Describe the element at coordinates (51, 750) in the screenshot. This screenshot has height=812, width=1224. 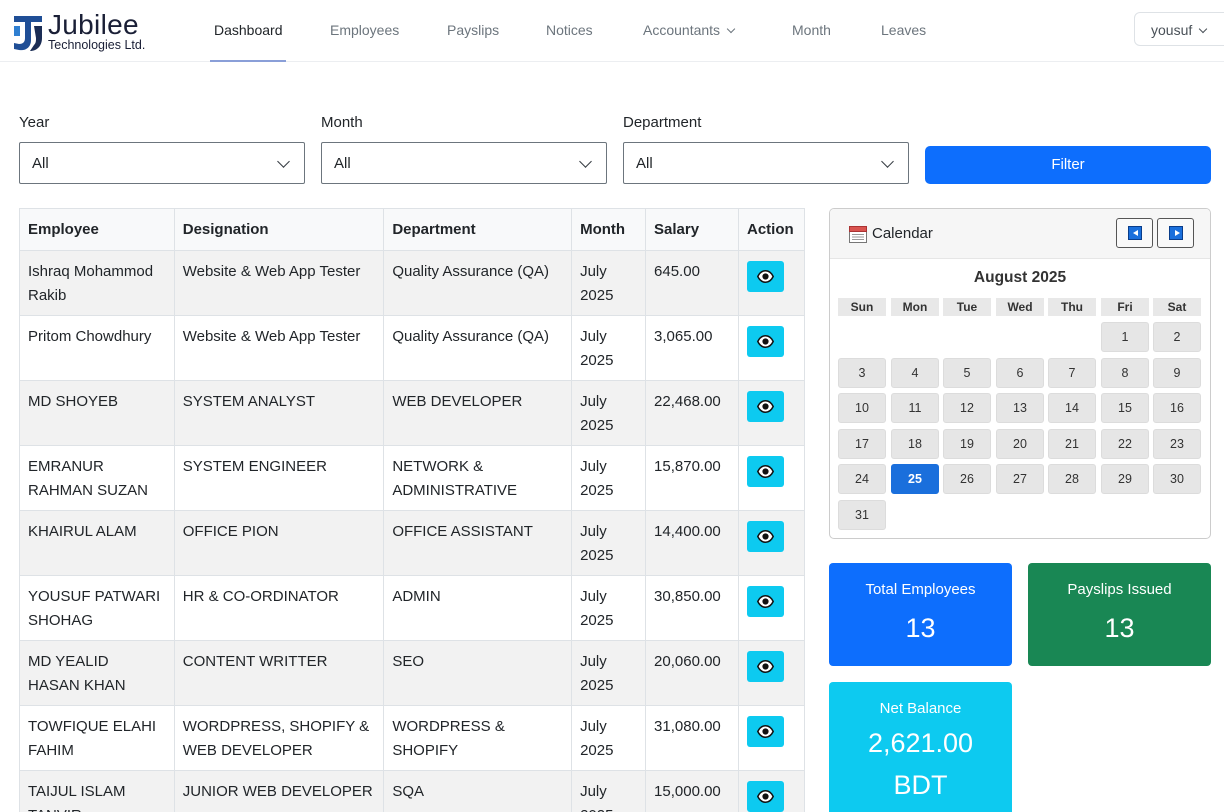
I see `cell-employee-line: FAHIM` at that location.